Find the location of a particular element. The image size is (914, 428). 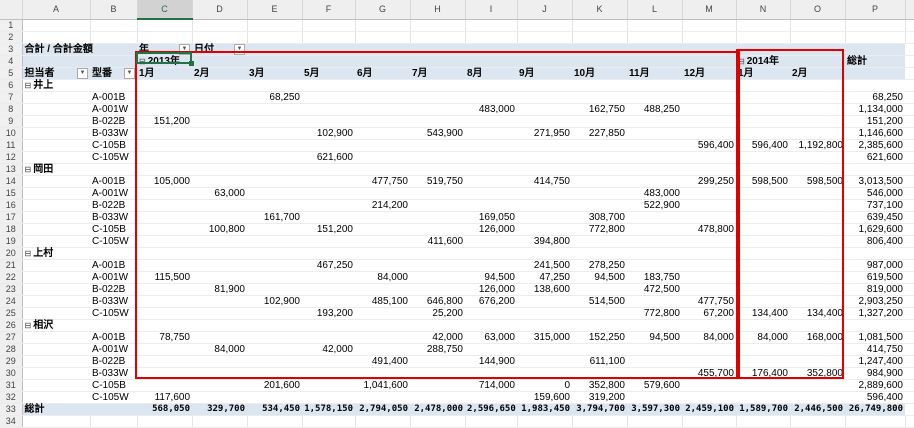

model-label: B-022B is located at coordinates (113, 361).